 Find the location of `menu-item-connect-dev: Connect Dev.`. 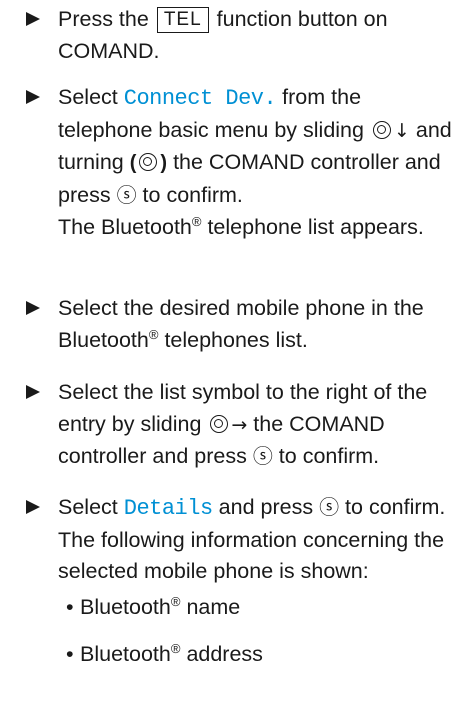

menu-item-connect-dev: Connect Dev. is located at coordinates (200, 98).